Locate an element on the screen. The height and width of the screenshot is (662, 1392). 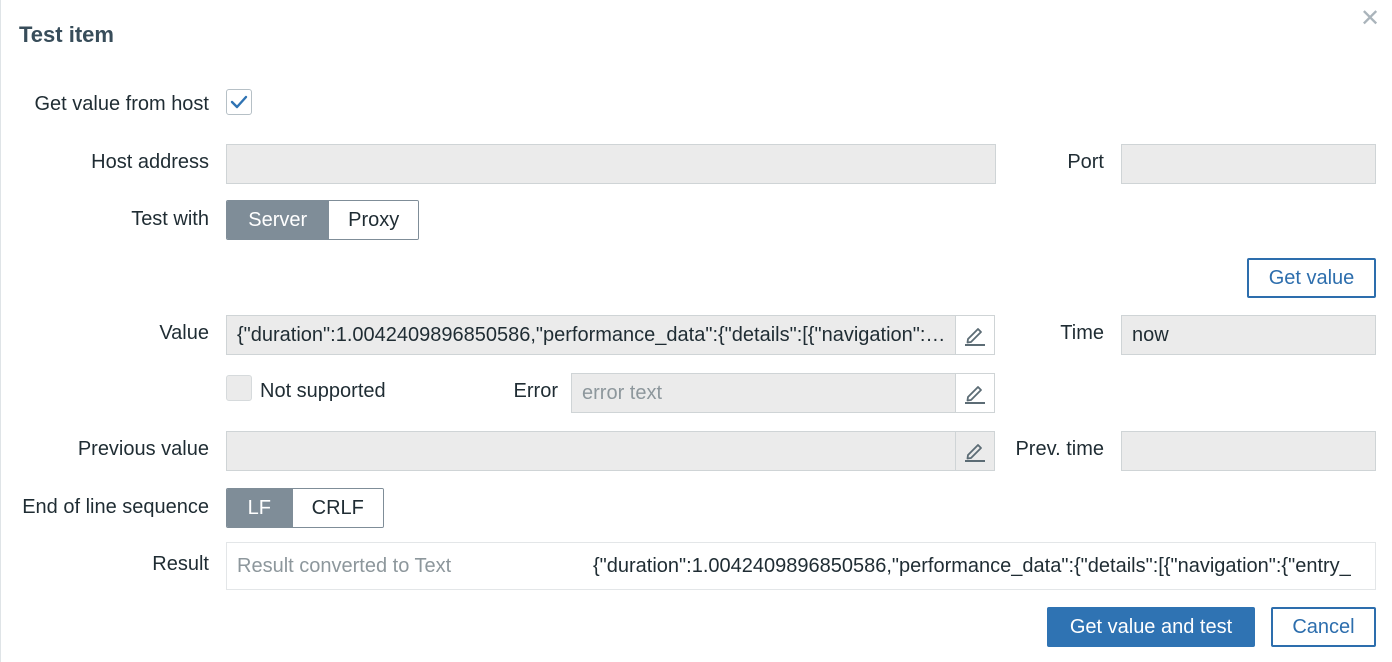
eol-crlf-option: CRLF is located at coordinates (337, 508).